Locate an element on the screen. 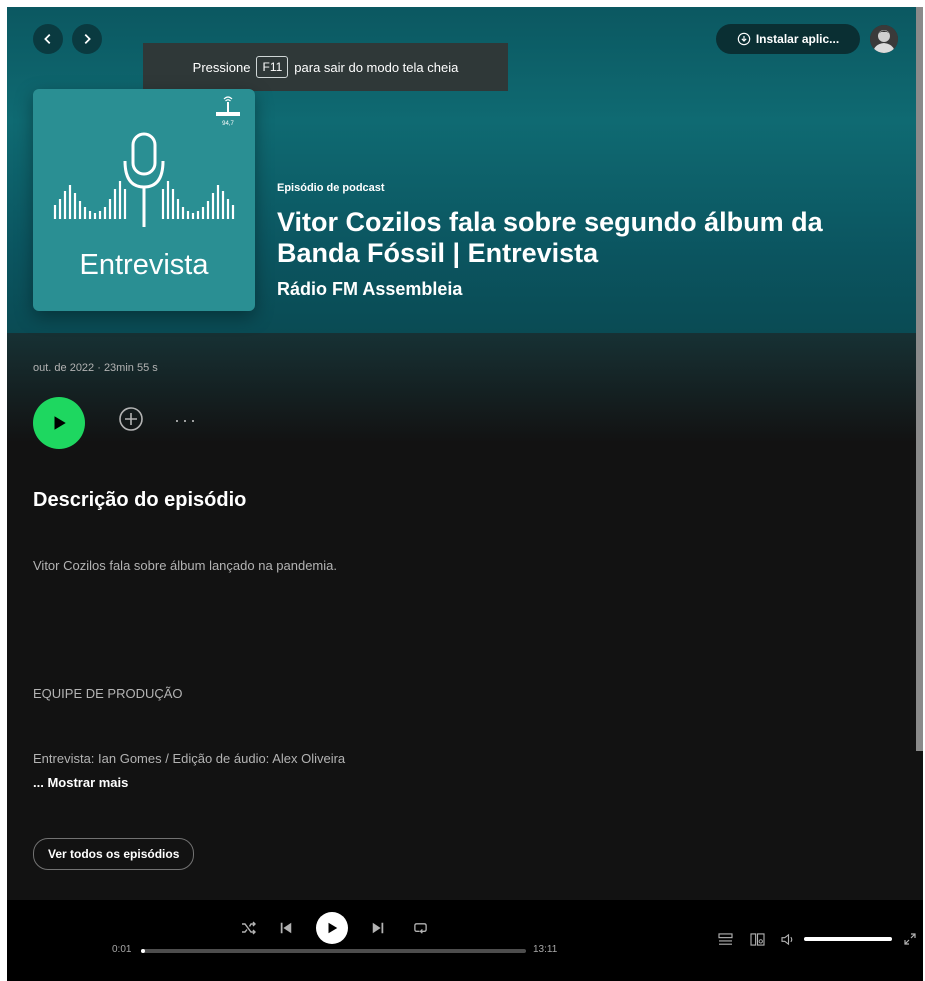 Image resolution: width=925 pixels, height=981 pixels. fullscreen-button is located at coordinates (910, 939).